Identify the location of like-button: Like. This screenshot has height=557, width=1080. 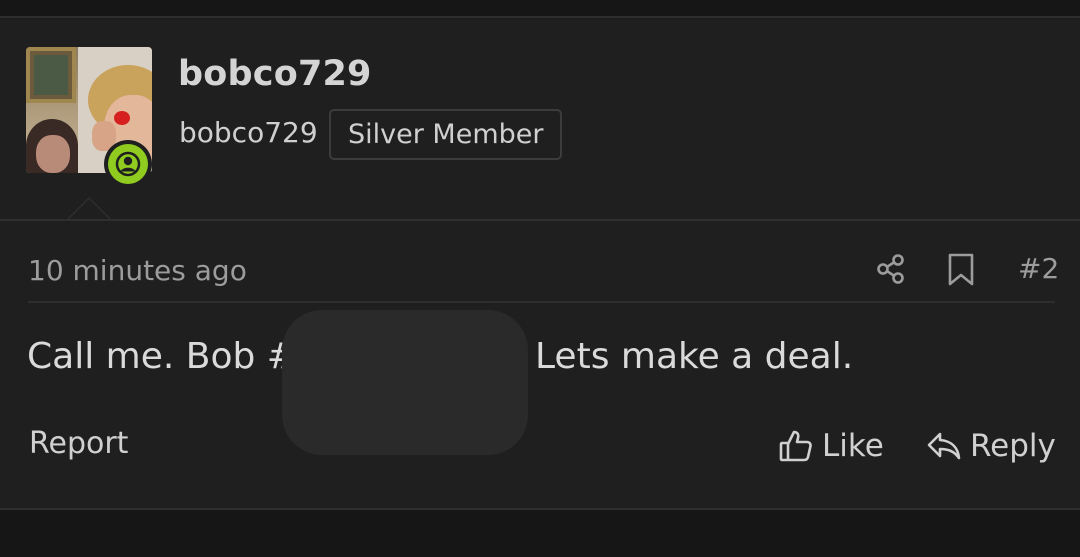
(831, 446).